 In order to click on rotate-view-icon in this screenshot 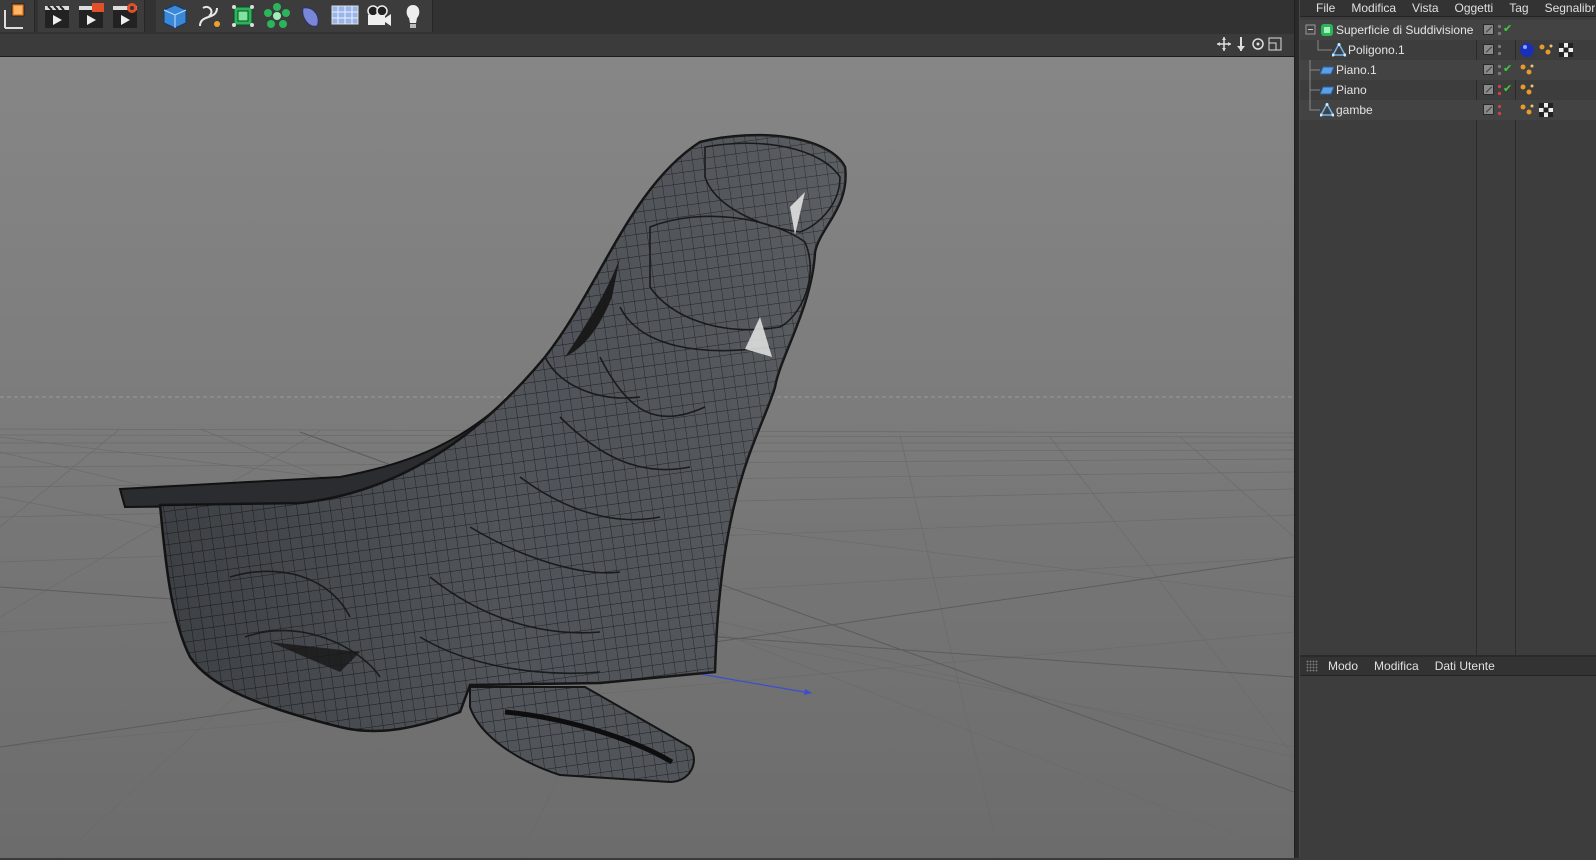, I will do `click(1258, 44)`.